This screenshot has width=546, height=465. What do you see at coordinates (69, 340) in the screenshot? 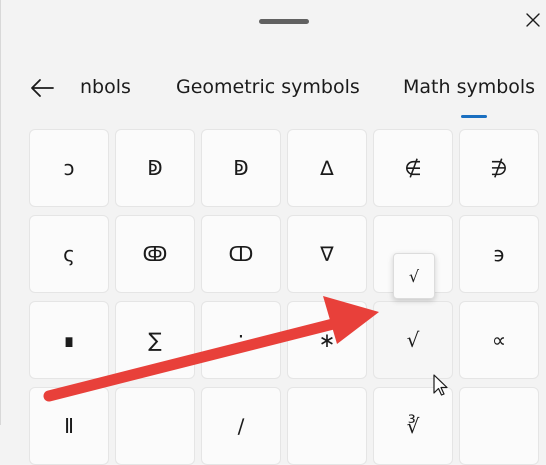
I see `symbol-tile: ∎` at bounding box center [69, 340].